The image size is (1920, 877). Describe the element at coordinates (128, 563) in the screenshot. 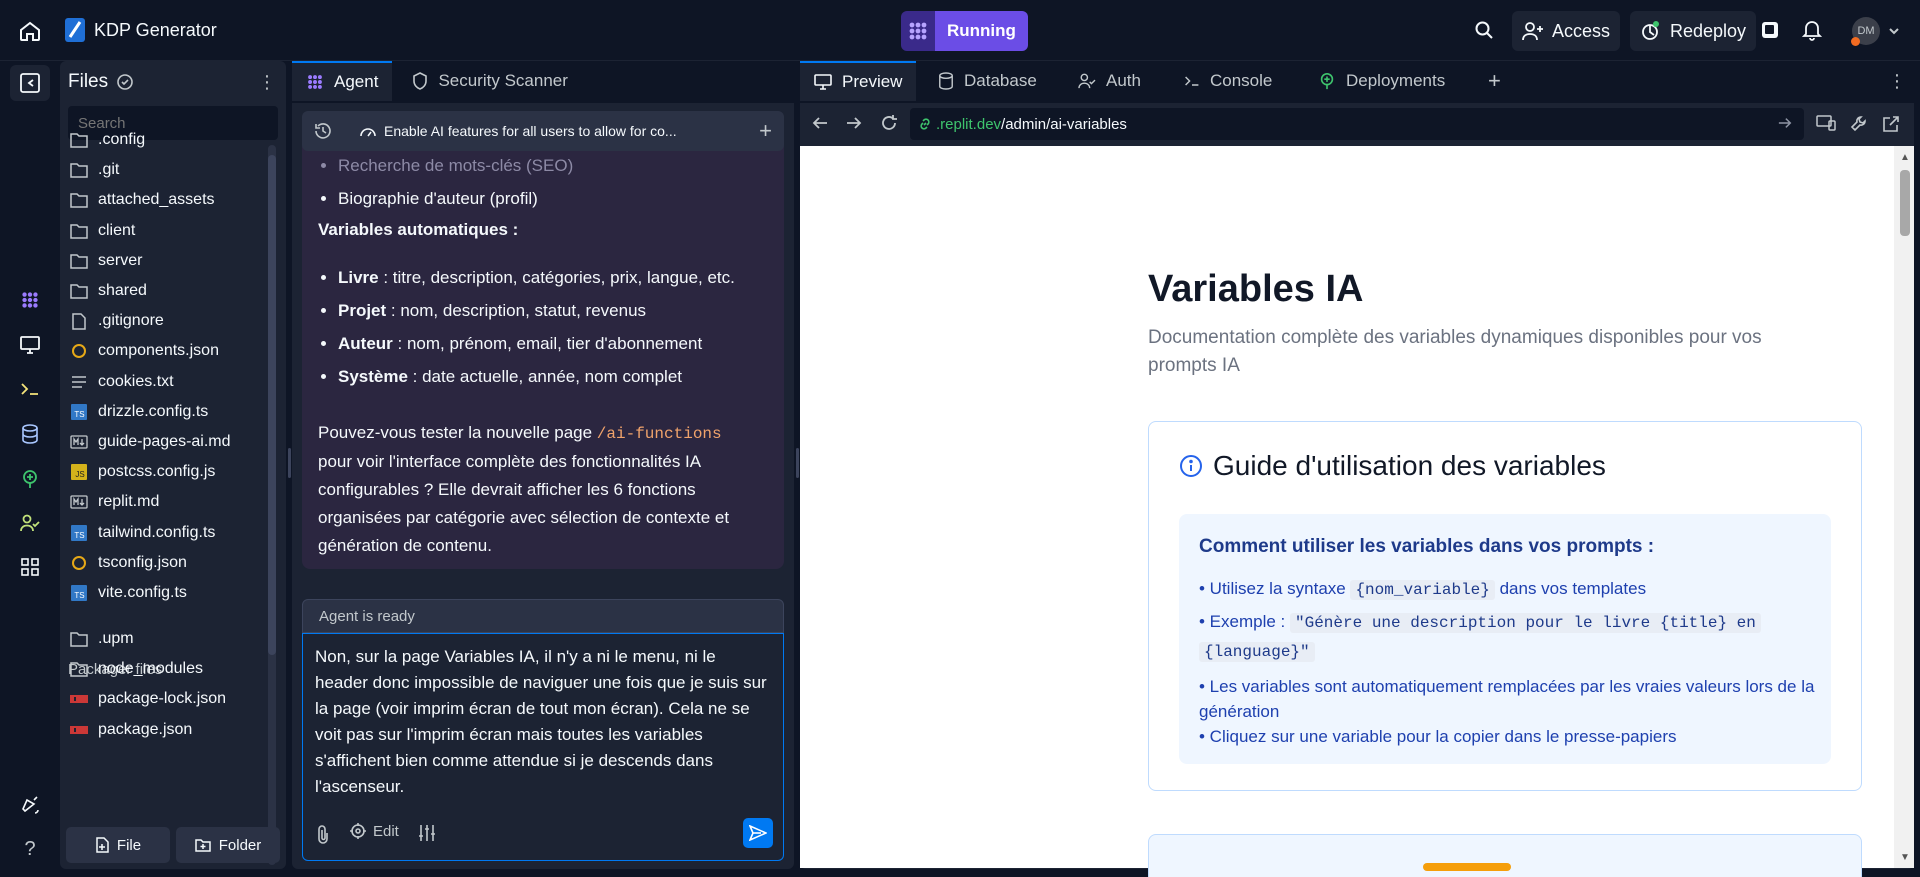

I see `file-tree-item: tsconfig.json` at that location.